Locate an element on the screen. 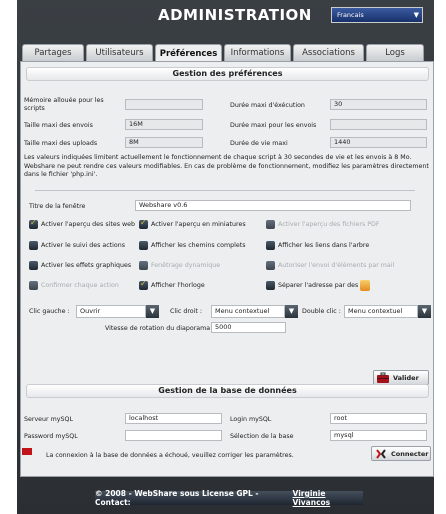 The image size is (446, 514). login-label: Login mySQL is located at coordinates (251, 419).